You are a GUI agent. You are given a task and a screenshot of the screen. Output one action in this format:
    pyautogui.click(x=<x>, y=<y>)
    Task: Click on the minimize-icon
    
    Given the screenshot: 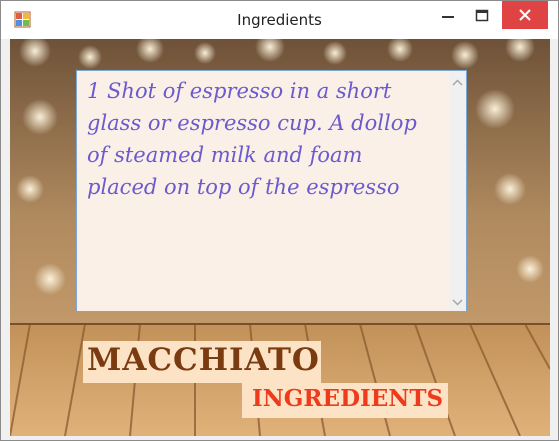 What is the action you would take?
    pyautogui.click(x=448, y=17)
    